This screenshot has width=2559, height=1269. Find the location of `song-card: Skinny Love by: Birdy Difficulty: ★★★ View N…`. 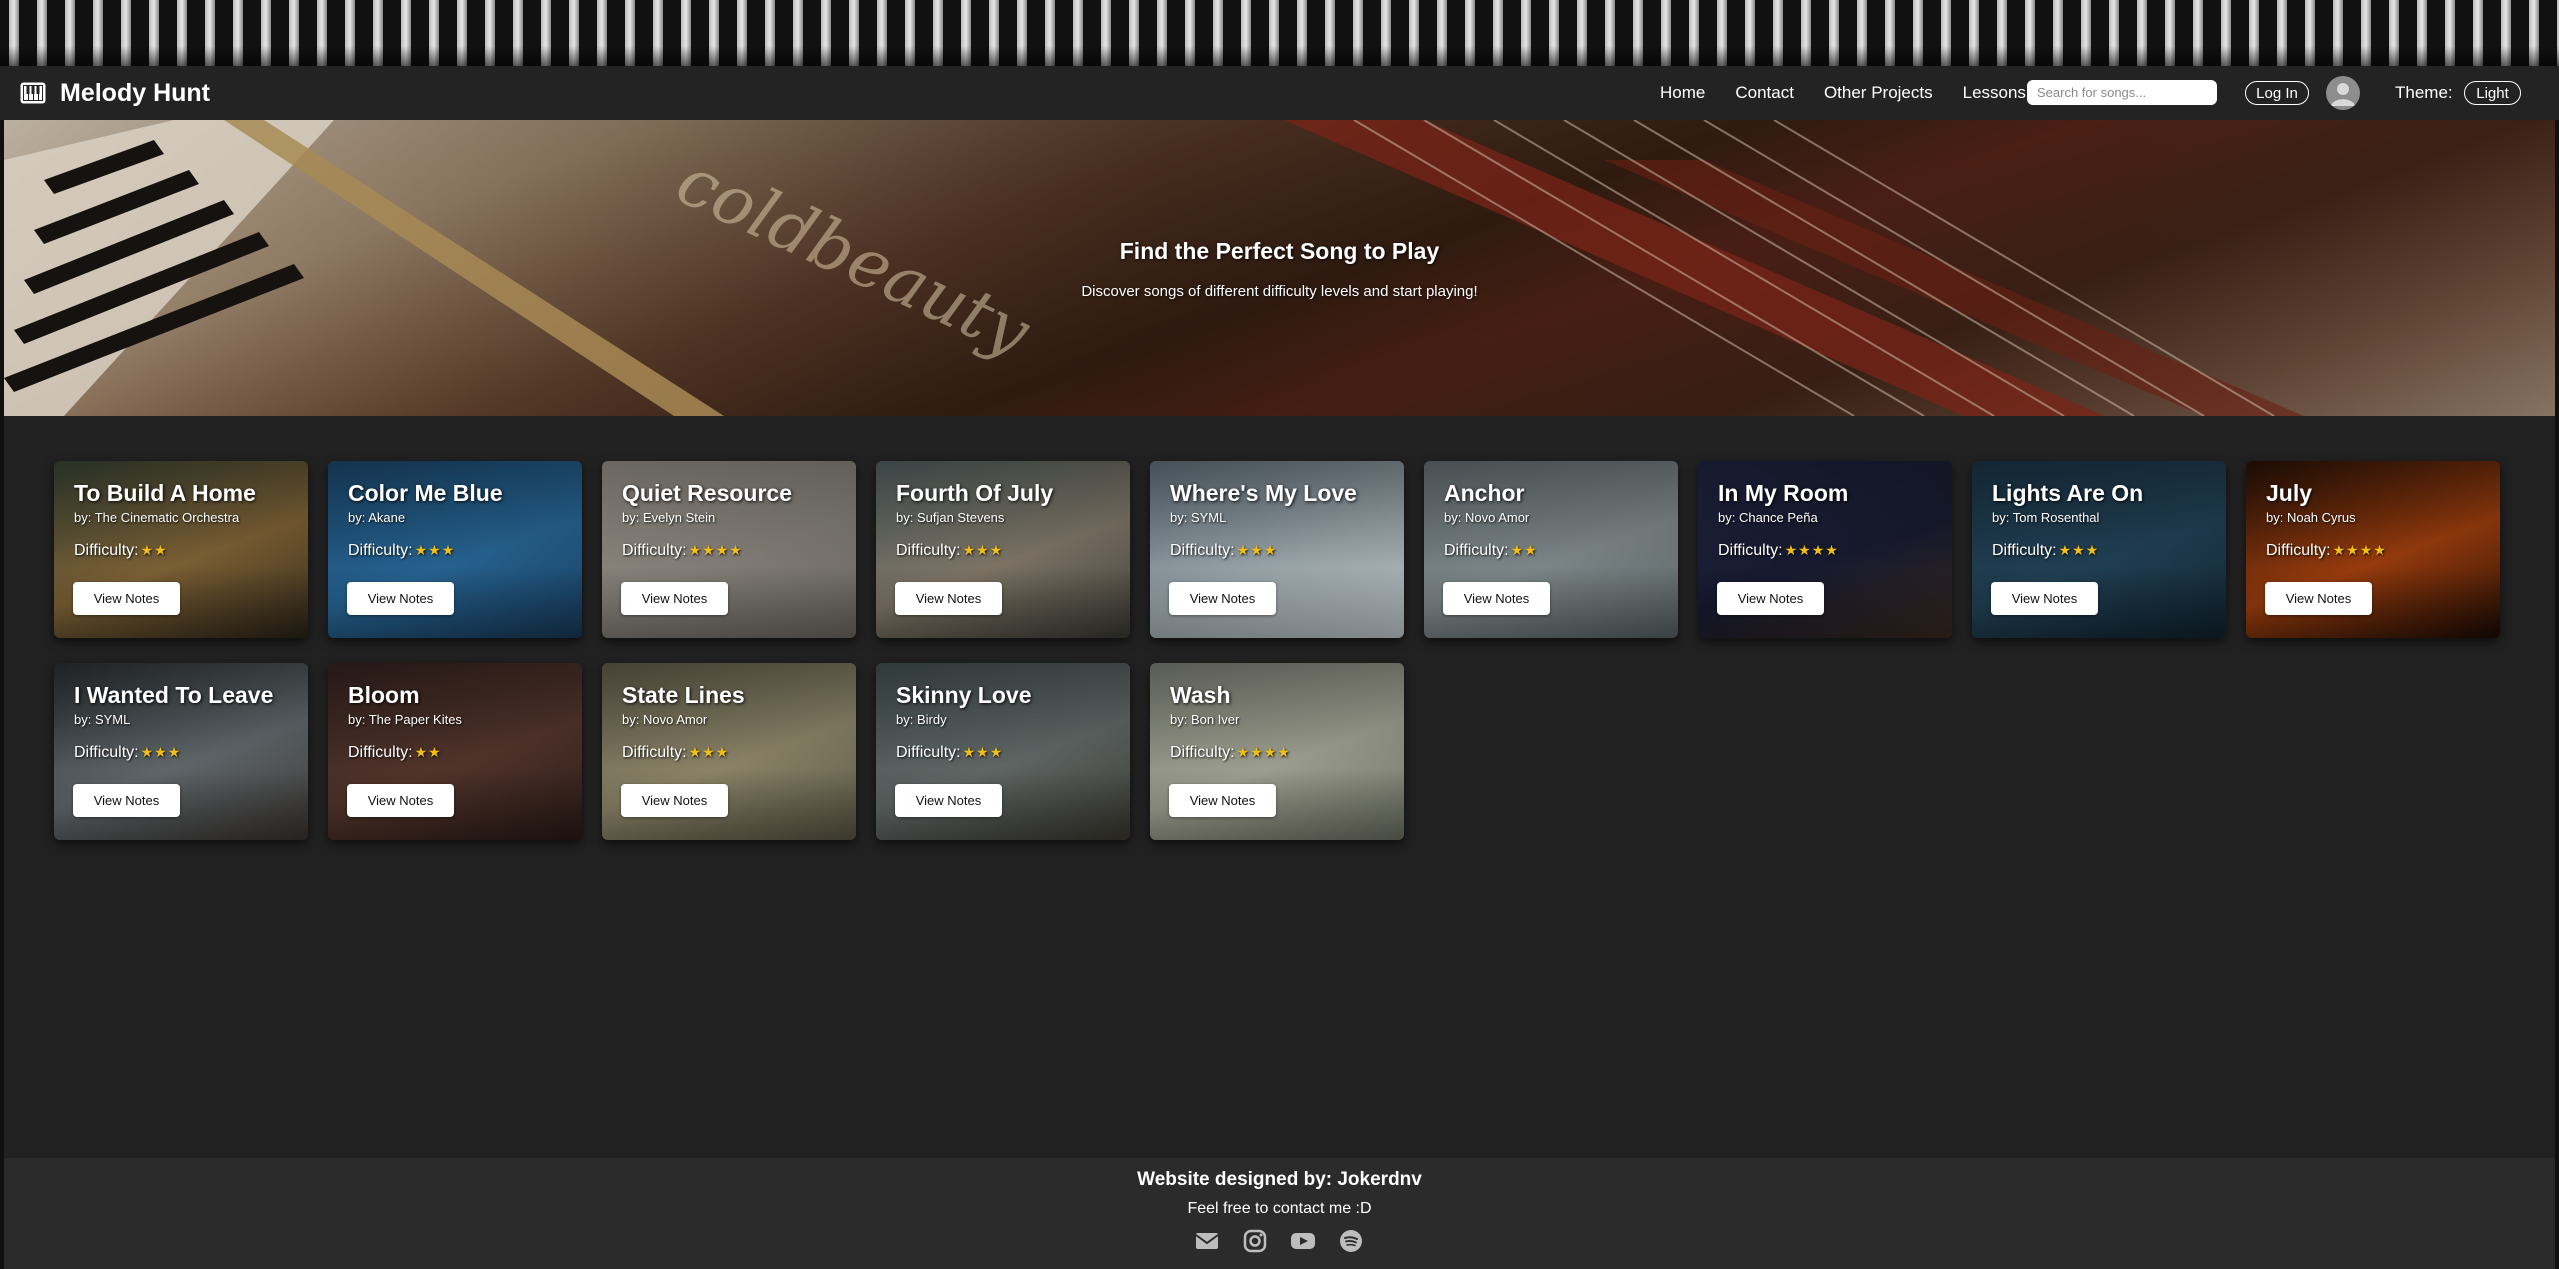

song-card: Skinny Love by: Birdy Difficulty: ★★★ View N… is located at coordinates (1003, 751).